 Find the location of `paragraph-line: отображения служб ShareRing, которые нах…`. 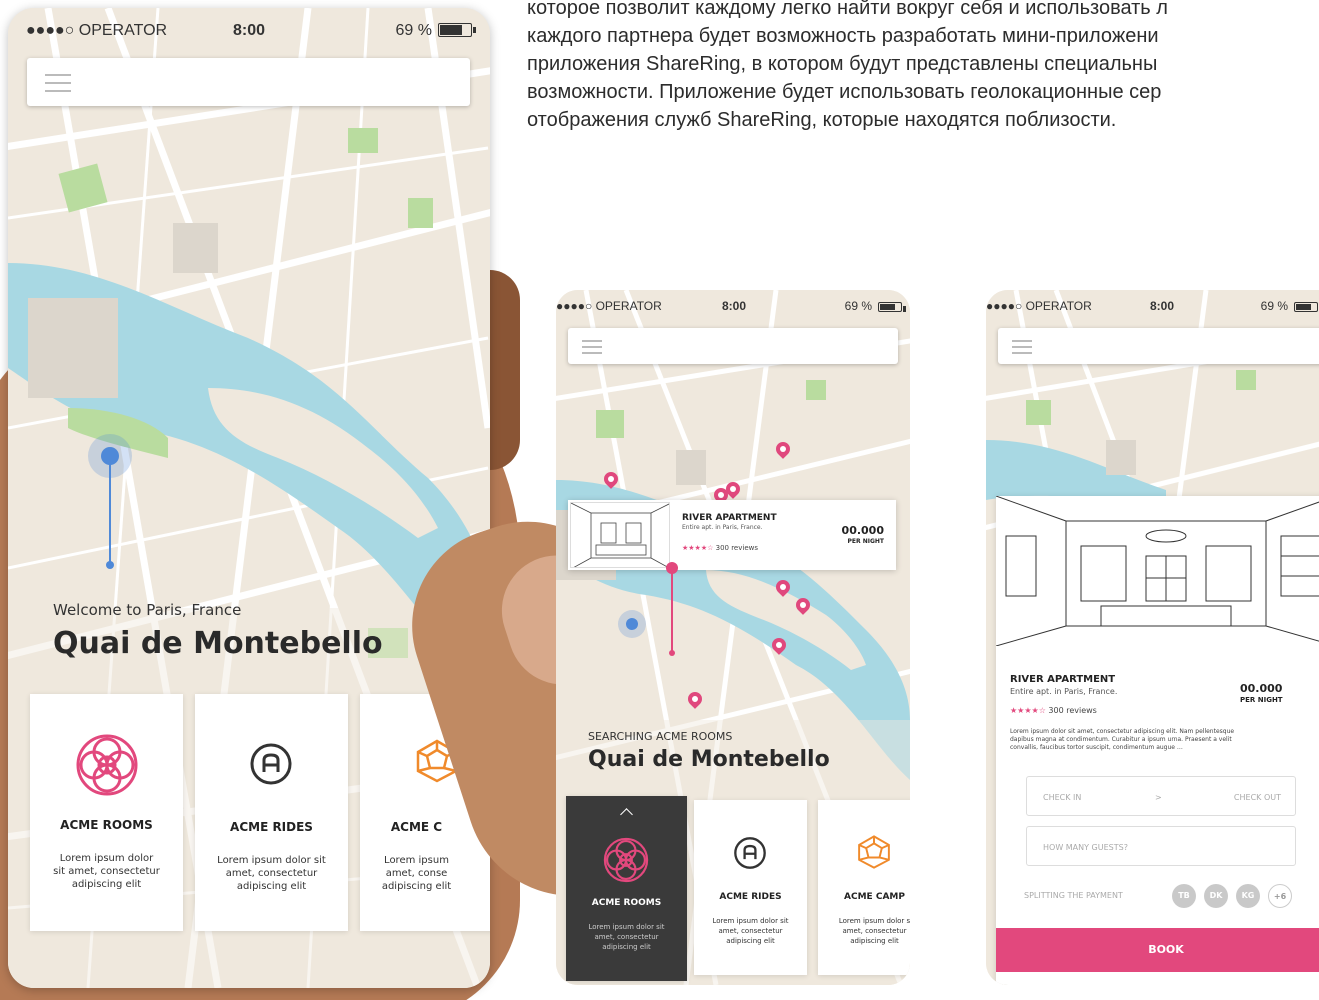

paragraph-line: отображения служб ShareRing, которые нах… is located at coordinates (822, 120).